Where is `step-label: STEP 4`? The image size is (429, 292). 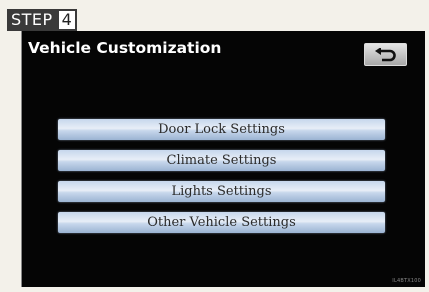 step-label: STEP 4 is located at coordinates (42, 20).